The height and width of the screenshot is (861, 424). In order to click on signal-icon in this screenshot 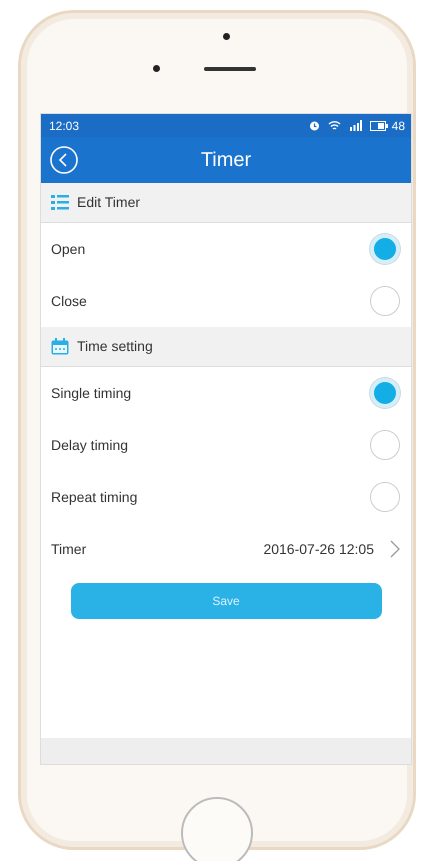, I will do `click(355, 125)`.